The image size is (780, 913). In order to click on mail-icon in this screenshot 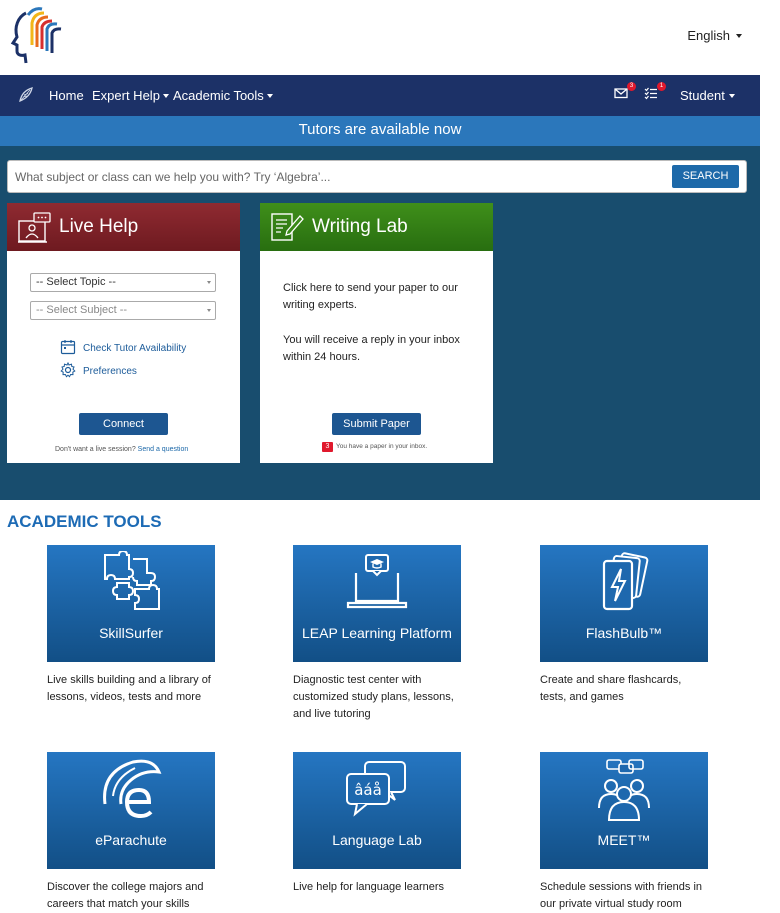, I will do `click(621, 93)`.